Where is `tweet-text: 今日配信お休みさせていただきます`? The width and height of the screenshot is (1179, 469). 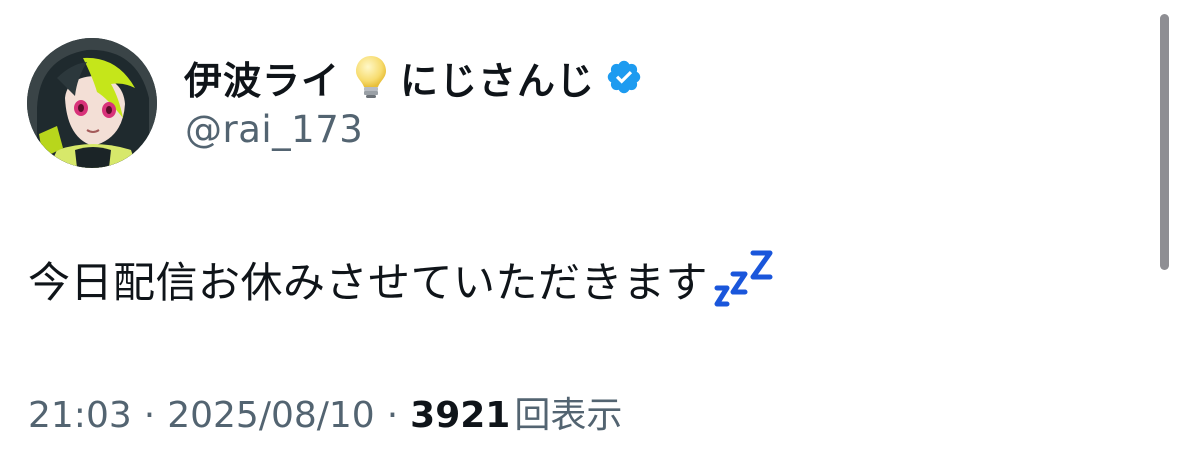
tweet-text: 今日配信お休みさせていただきます is located at coordinates (368, 282).